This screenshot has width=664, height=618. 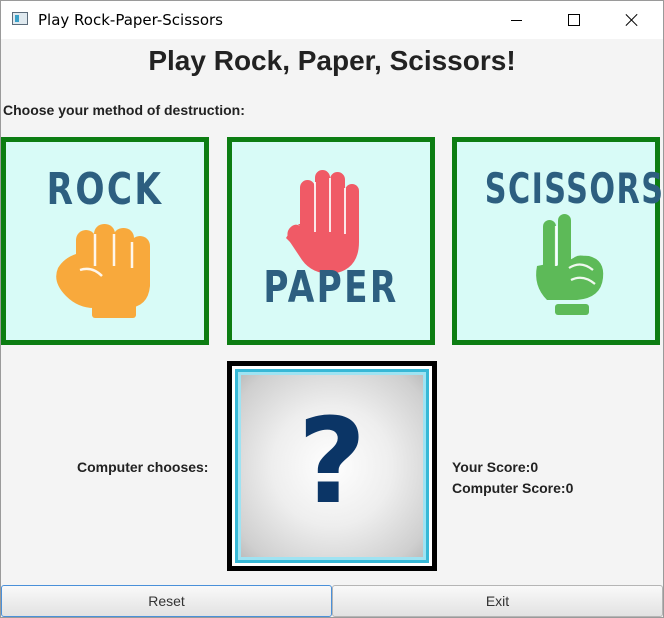 I want to click on scissors-button: SCISSORS, so click(x=557, y=241).